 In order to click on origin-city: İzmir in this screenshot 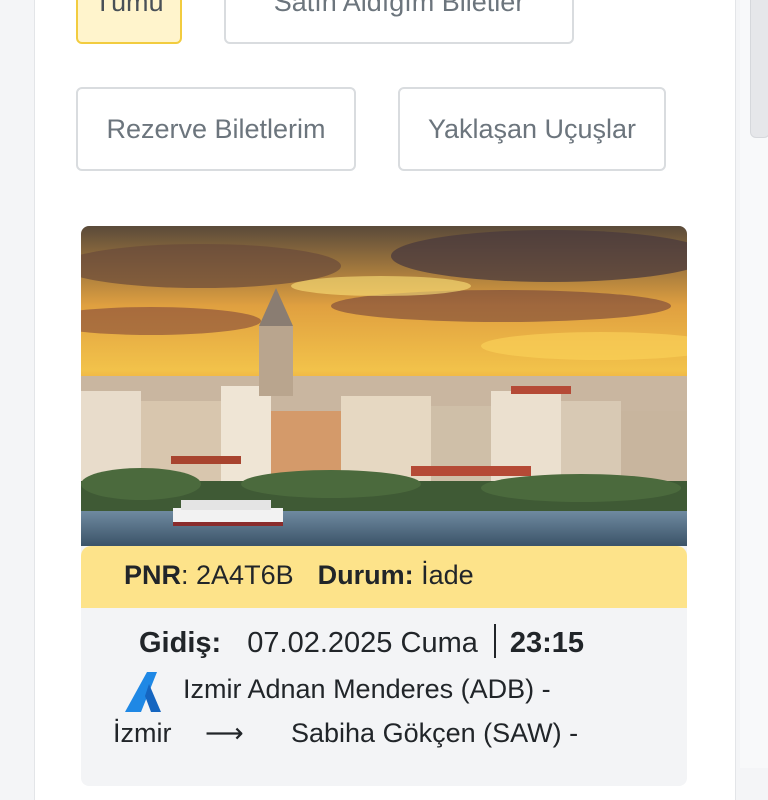, I will do `click(142, 733)`.